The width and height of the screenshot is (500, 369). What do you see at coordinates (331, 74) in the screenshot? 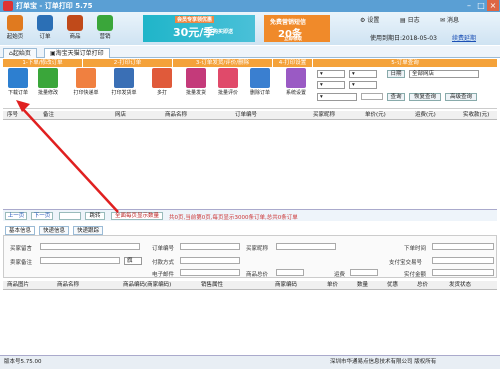
I see `filter-select-1: ▾` at bounding box center [331, 74].